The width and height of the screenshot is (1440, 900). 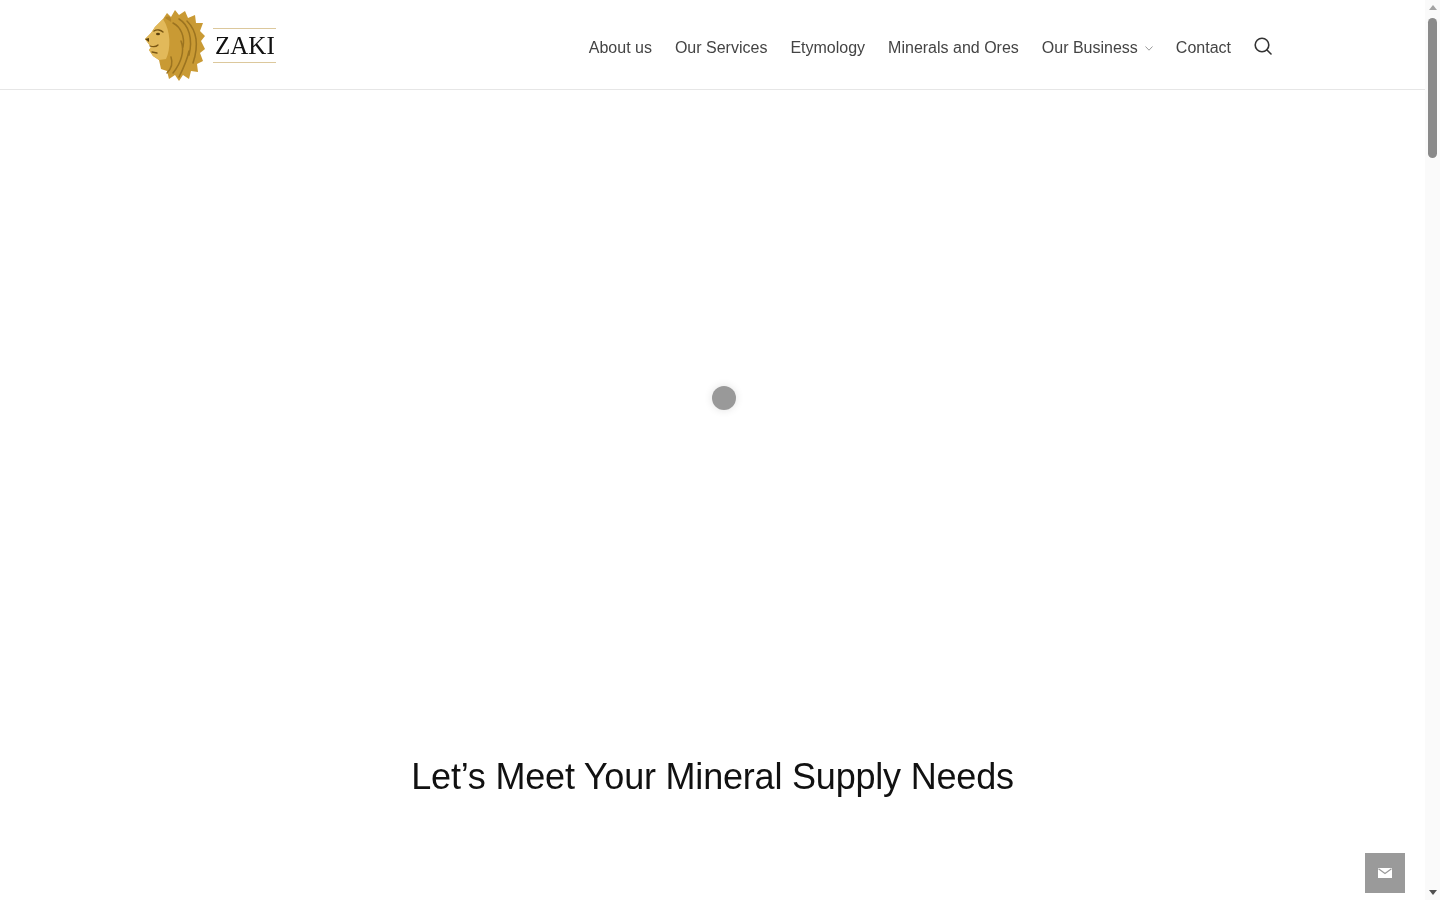 I want to click on search-button, so click(x=1263, y=45).